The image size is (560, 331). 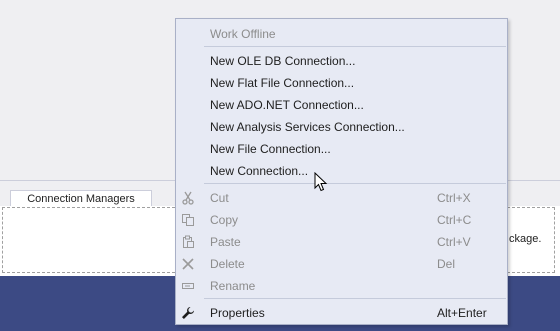 What do you see at coordinates (454, 220) in the screenshot?
I see `menu-item-shortcut: Ctrl+C` at bounding box center [454, 220].